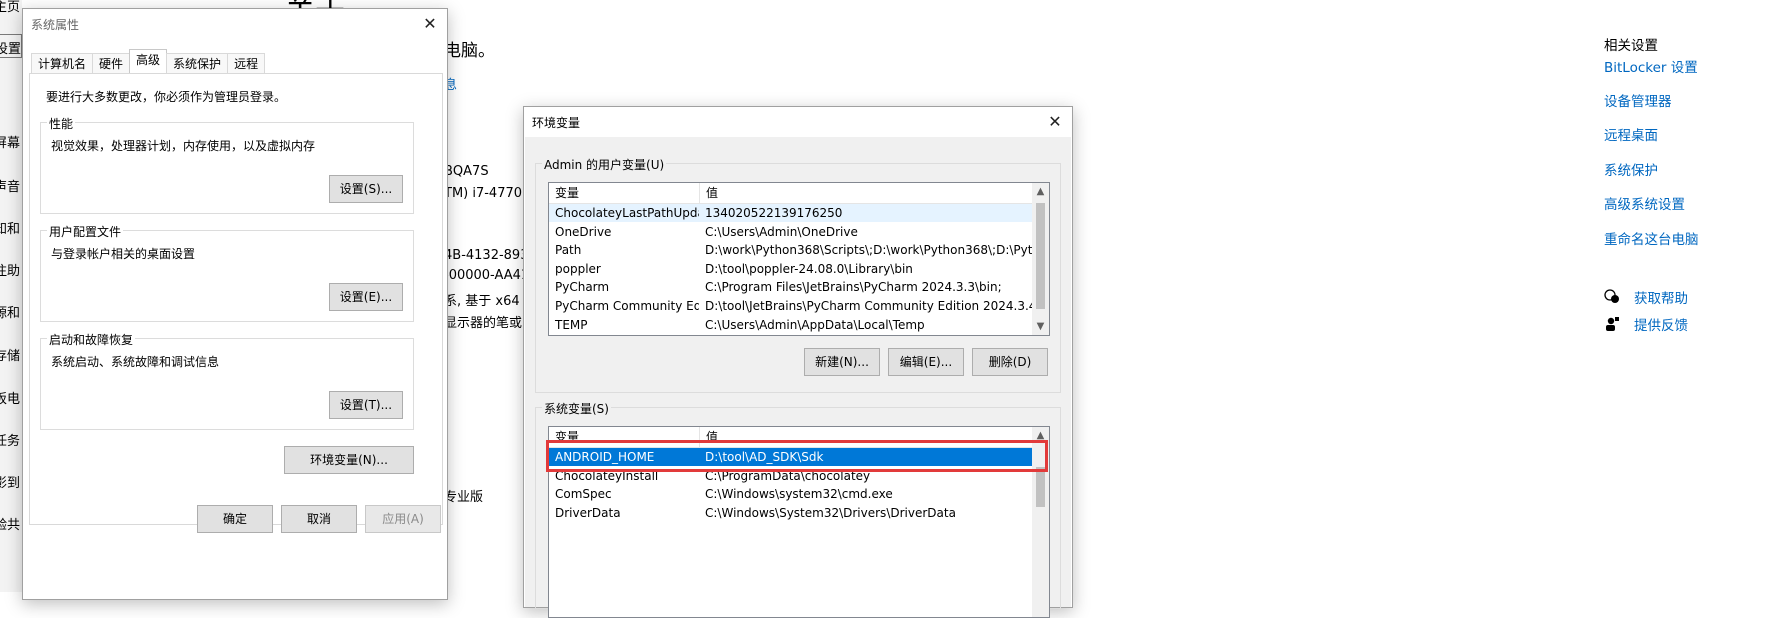  Describe the element at coordinates (1651, 238) in the screenshot. I see `rename-pc-link: 重命名这台电脑` at that location.